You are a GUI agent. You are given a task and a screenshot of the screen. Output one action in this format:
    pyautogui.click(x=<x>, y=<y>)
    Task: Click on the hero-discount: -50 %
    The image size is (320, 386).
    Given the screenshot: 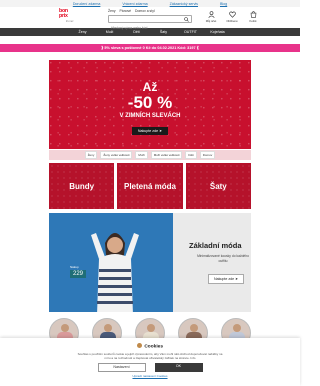 What is the action you would take?
    pyautogui.click(x=150, y=102)
    